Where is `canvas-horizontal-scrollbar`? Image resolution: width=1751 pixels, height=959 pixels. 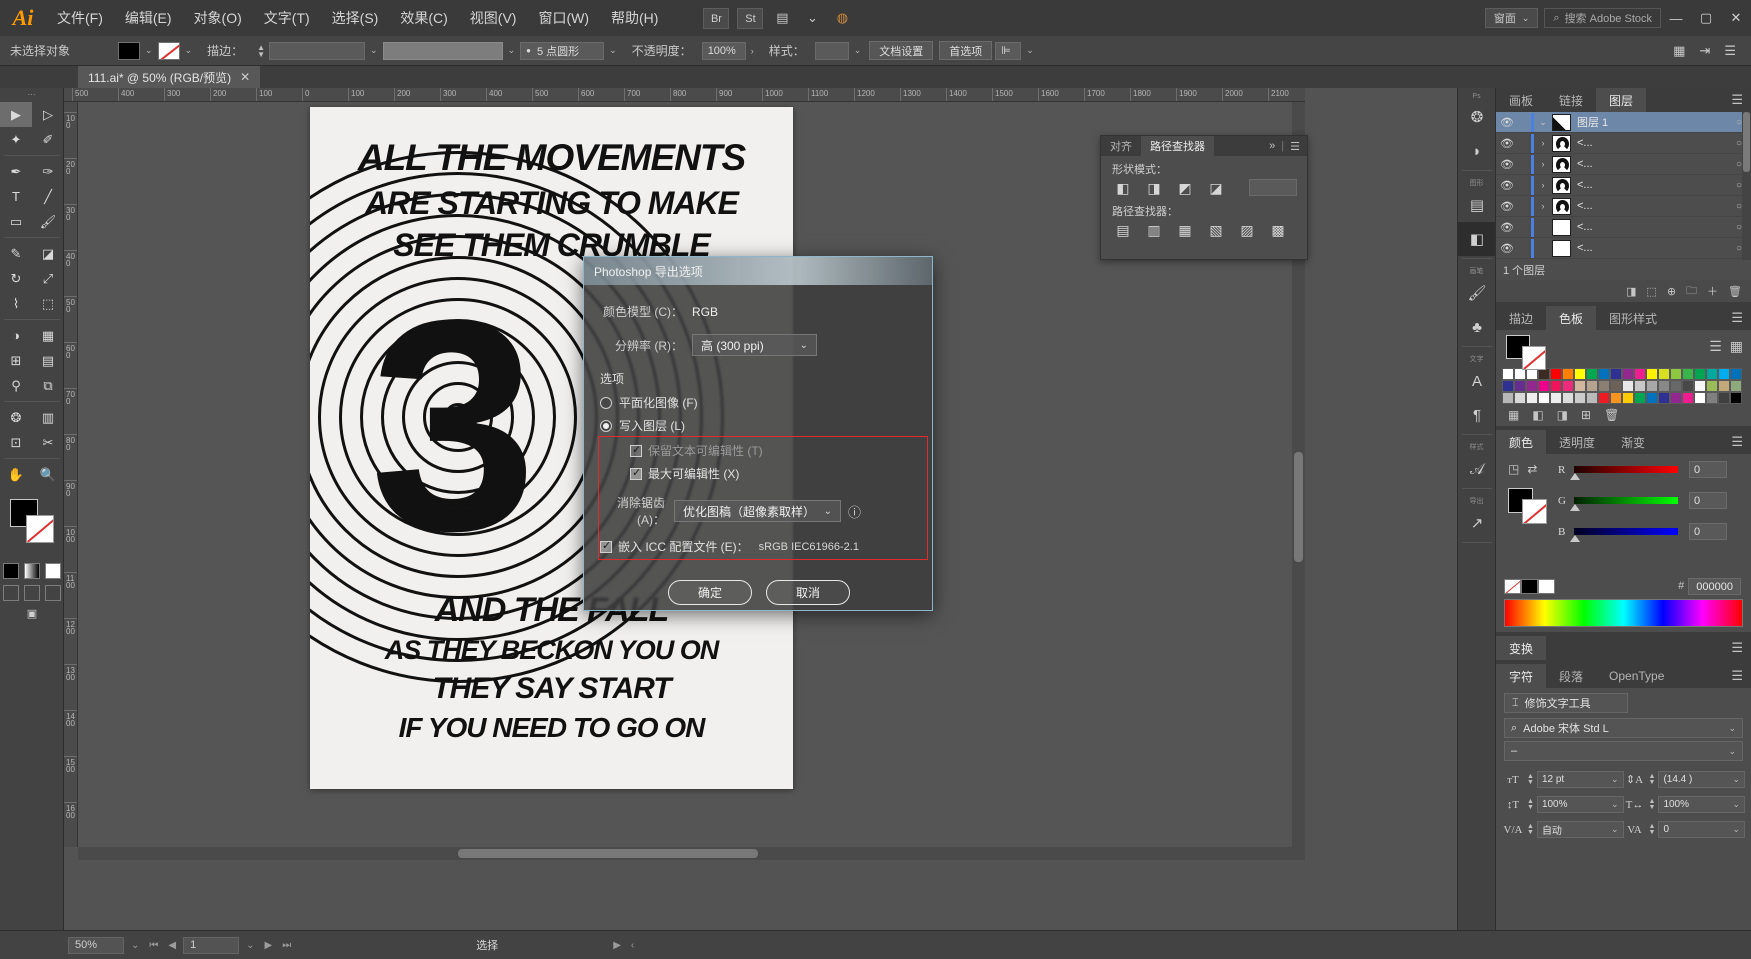
canvas-horizontal-scrollbar is located at coordinates (691, 853).